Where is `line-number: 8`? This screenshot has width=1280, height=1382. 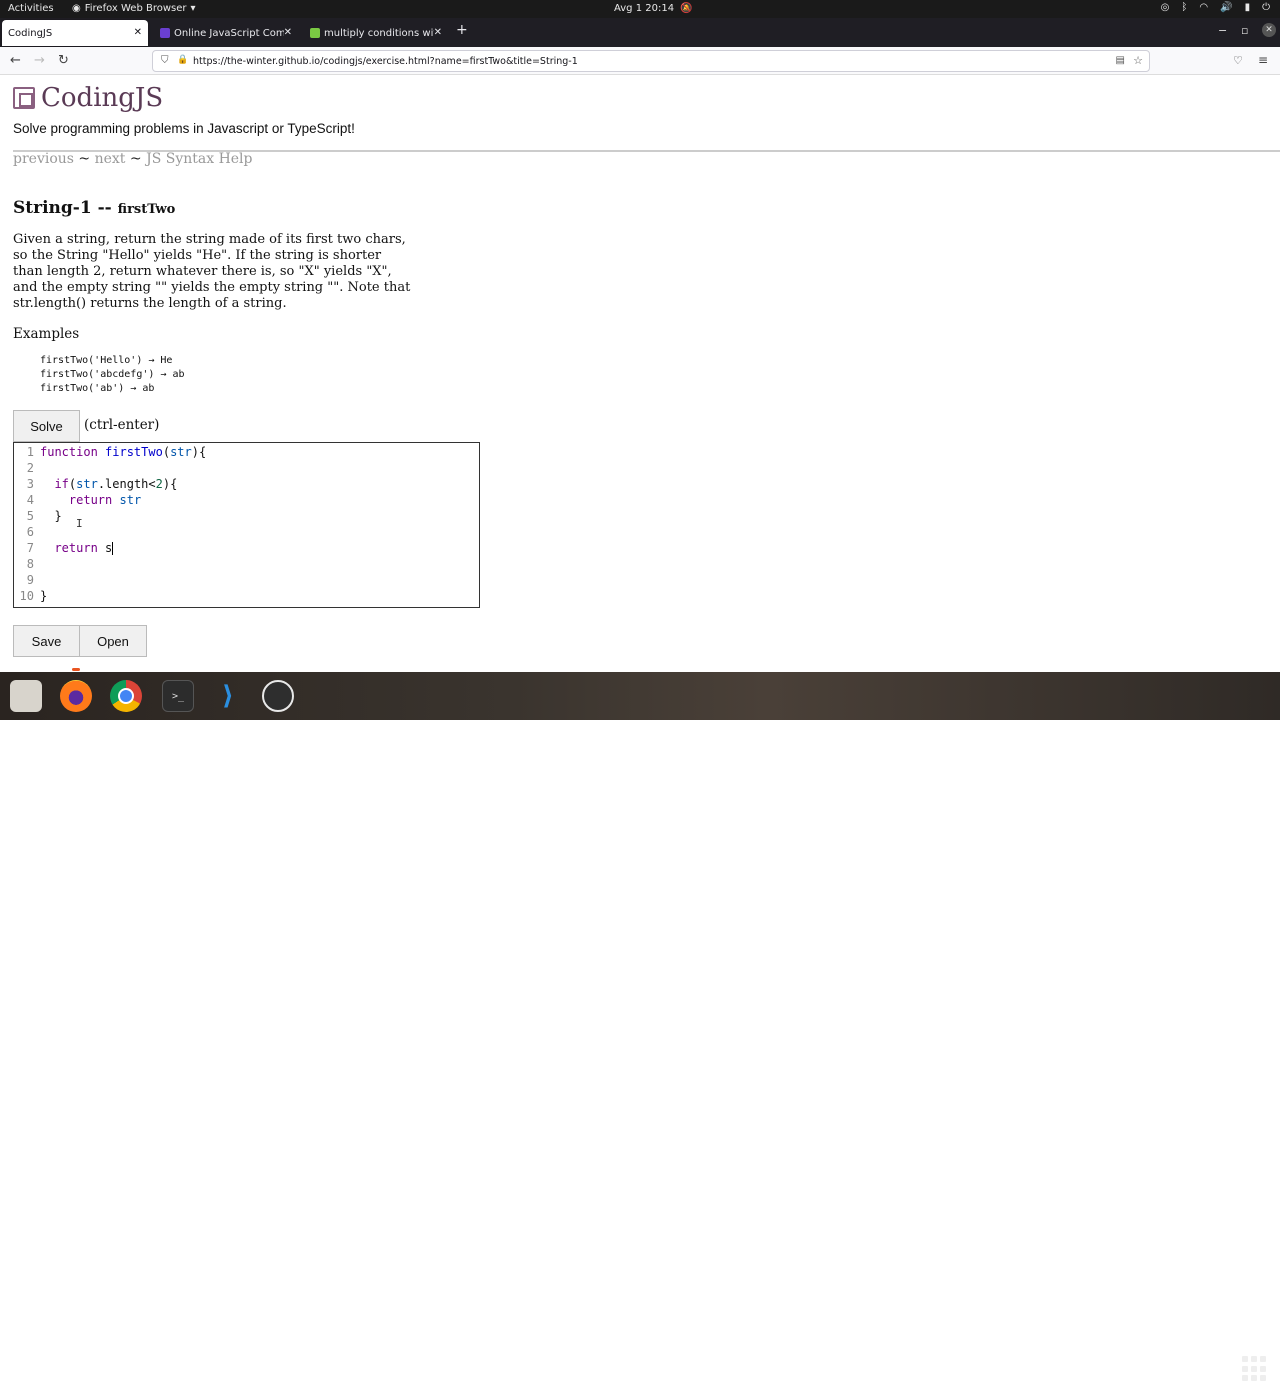
line-number: 8 is located at coordinates (30, 564).